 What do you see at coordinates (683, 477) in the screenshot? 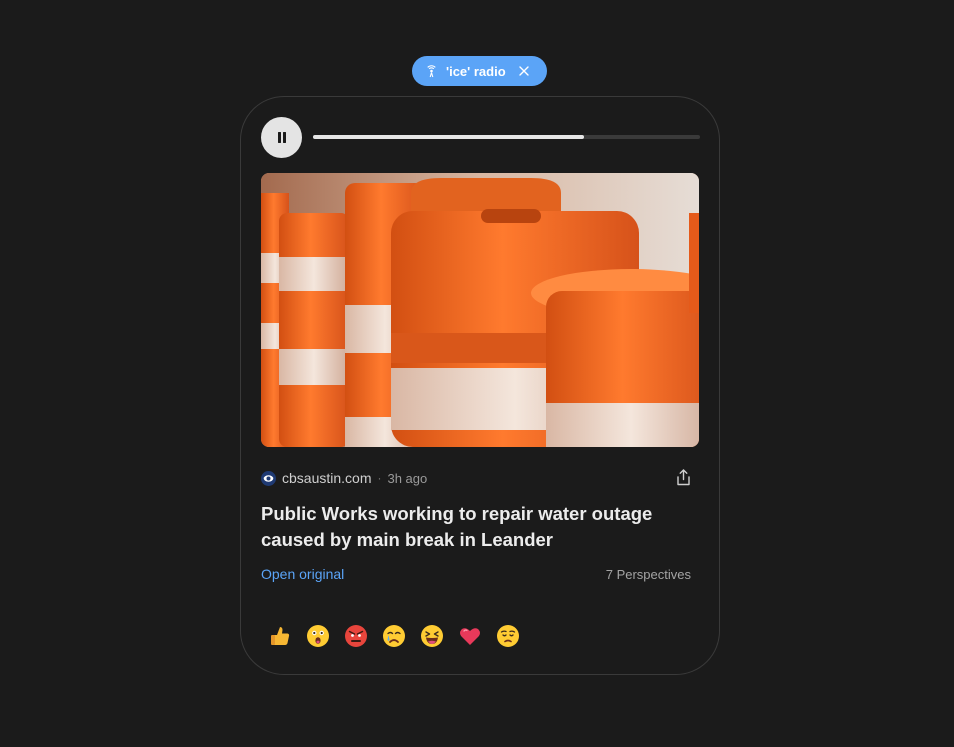
I see `share-icon` at bounding box center [683, 477].